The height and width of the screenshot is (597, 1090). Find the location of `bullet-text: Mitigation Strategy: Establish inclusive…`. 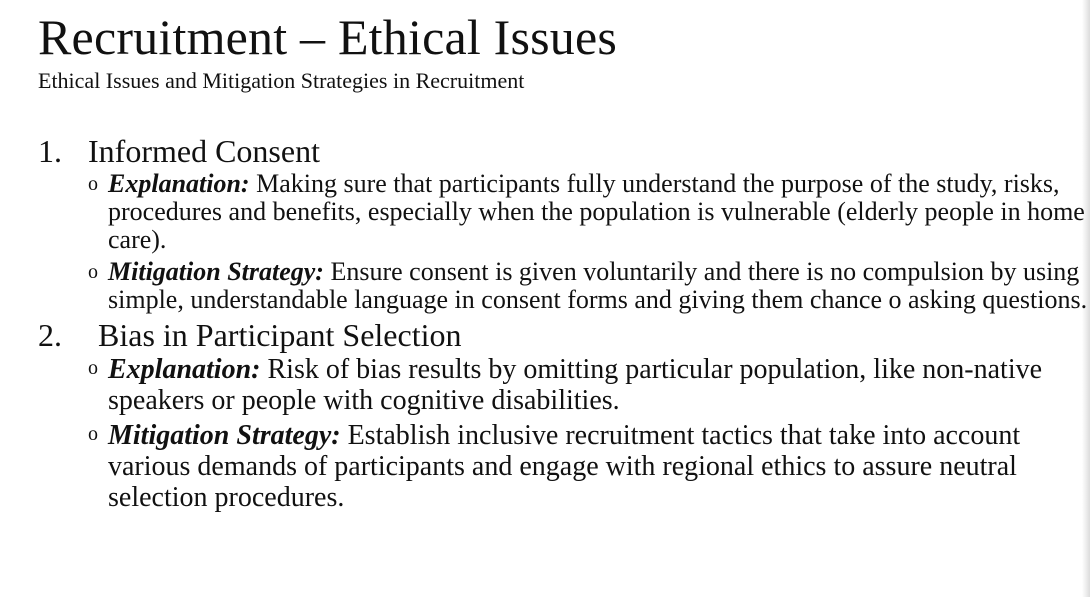

bullet-text: Mitigation Strategy: Establish inclusive… is located at coordinates (583, 466).